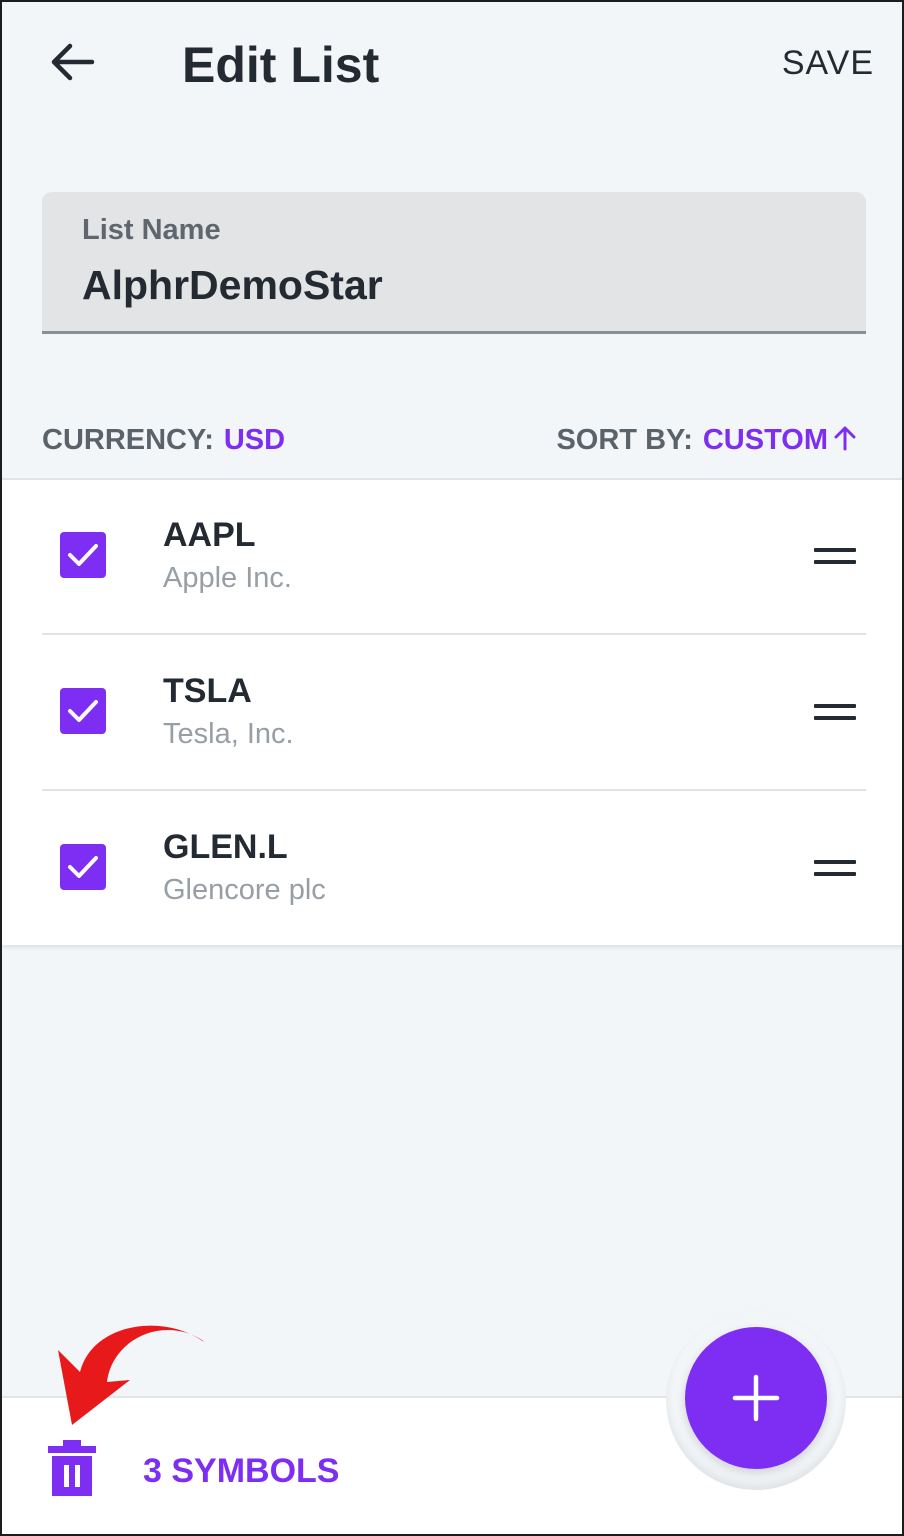  What do you see at coordinates (228, 734) in the screenshot?
I see `company-name: Tesla, Inc.` at bounding box center [228, 734].